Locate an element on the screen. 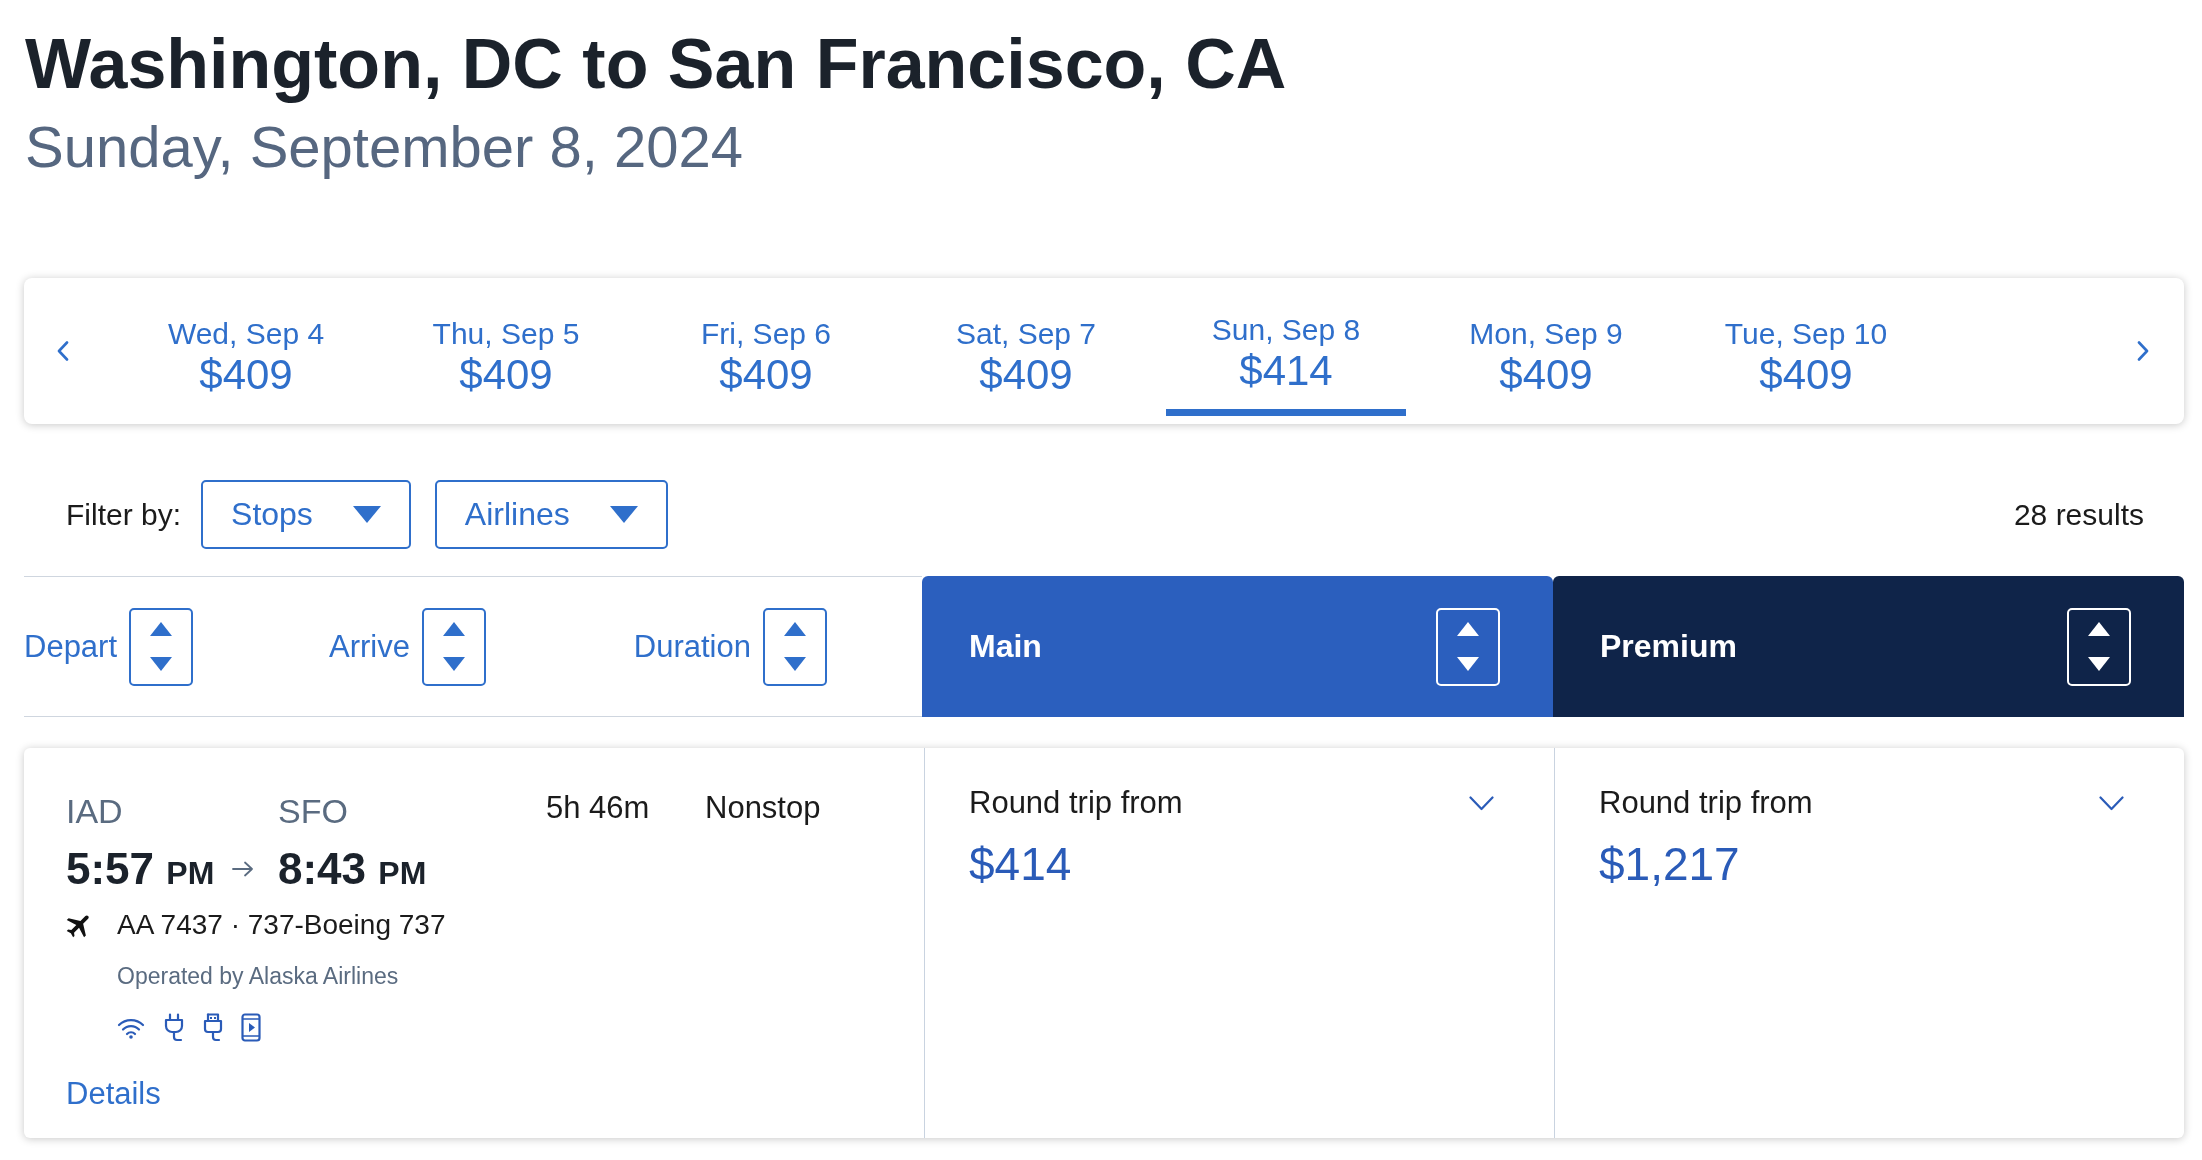  date-tab: Sat, Sep 7 $409 is located at coordinates (1026, 347).